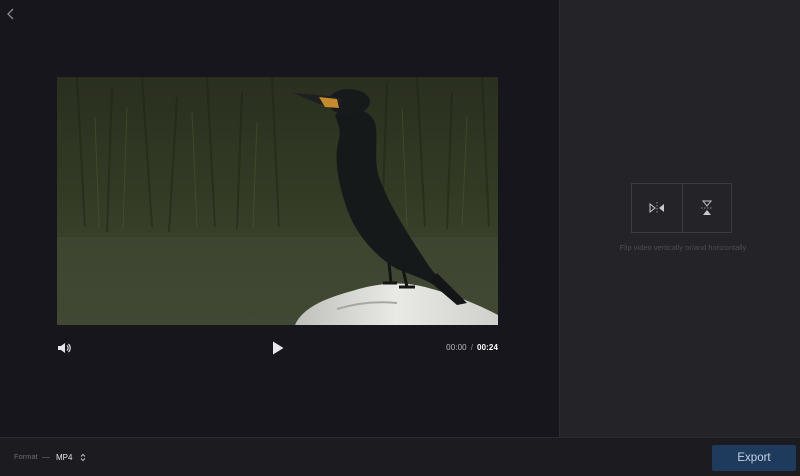  I want to click on format-select: MP4, so click(71, 457).